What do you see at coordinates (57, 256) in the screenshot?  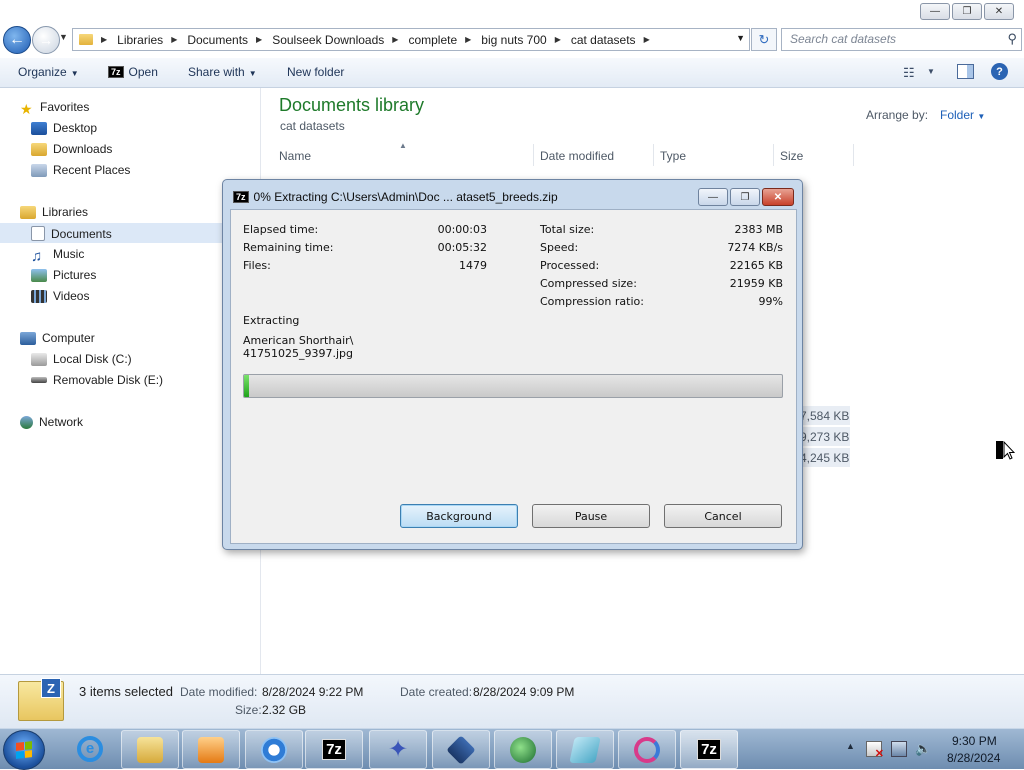 I see `nav-music: ♫ Music` at bounding box center [57, 256].